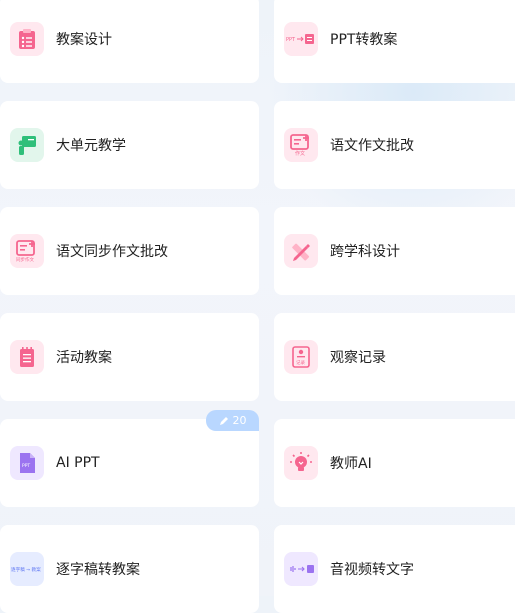 Image resolution: width=515 pixels, height=613 pixels. I want to click on card-label: 大单元教学, so click(91, 146).